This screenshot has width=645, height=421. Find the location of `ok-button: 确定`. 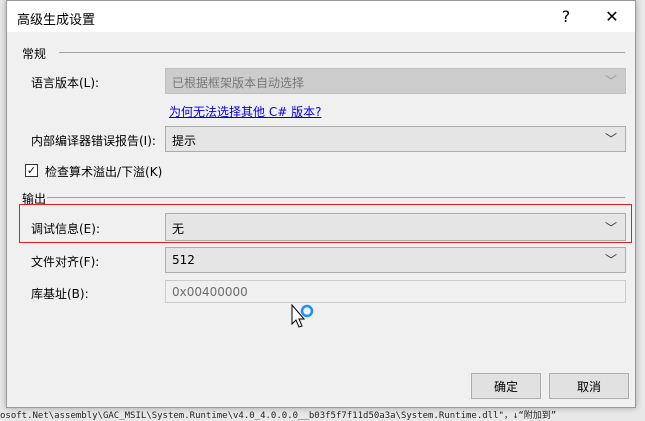

ok-button: 确定 is located at coordinates (506, 386).